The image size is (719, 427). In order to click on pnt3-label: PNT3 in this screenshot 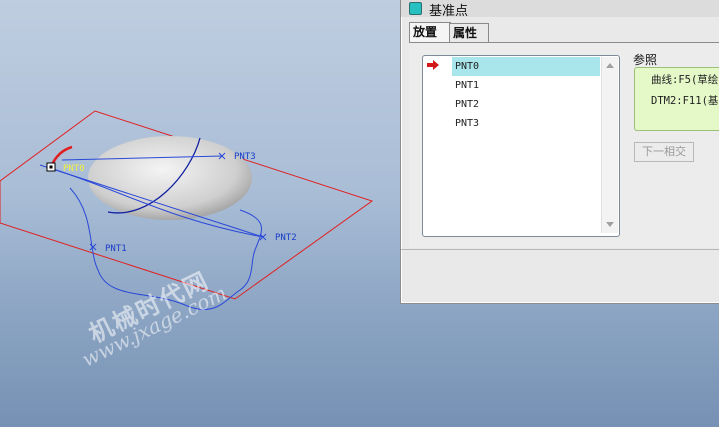, I will do `click(245, 157)`.